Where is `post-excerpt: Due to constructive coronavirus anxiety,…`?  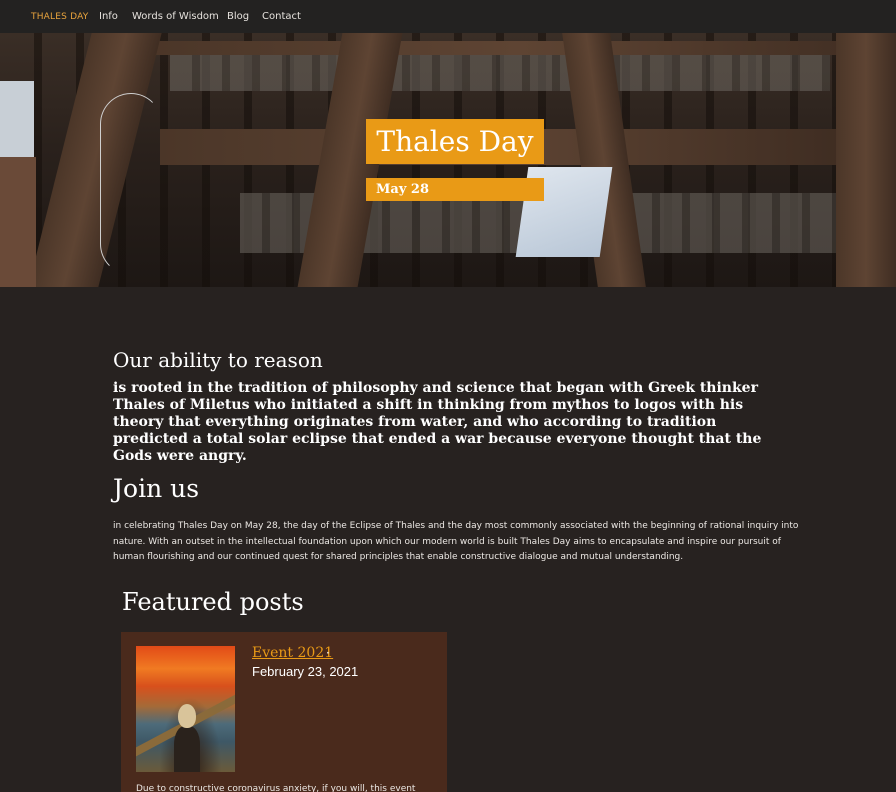
post-excerpt: Due to constructive coronavirus anxiety,… is located at coordinates (276, 788).